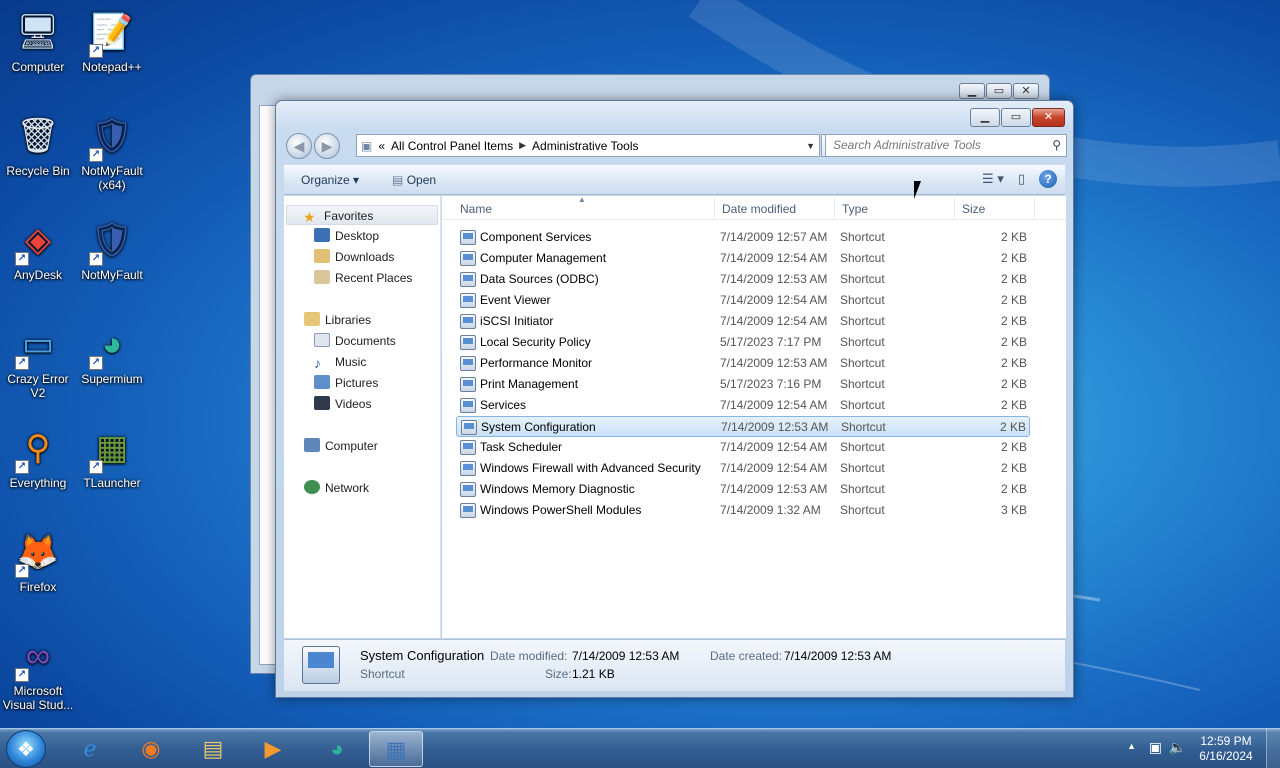  Describe the element at coordinates (558, 674) in the screenshot. I see `details-size-label: Size:` at that location.